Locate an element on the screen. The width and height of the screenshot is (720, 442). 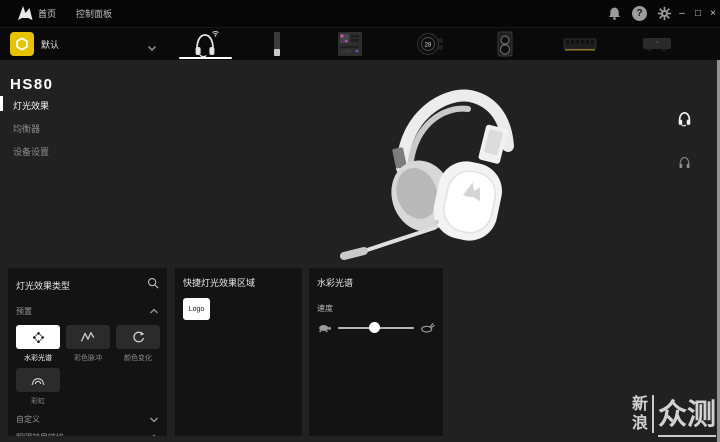
preset-label: 彩虹 is located at coordinates (38, 401).